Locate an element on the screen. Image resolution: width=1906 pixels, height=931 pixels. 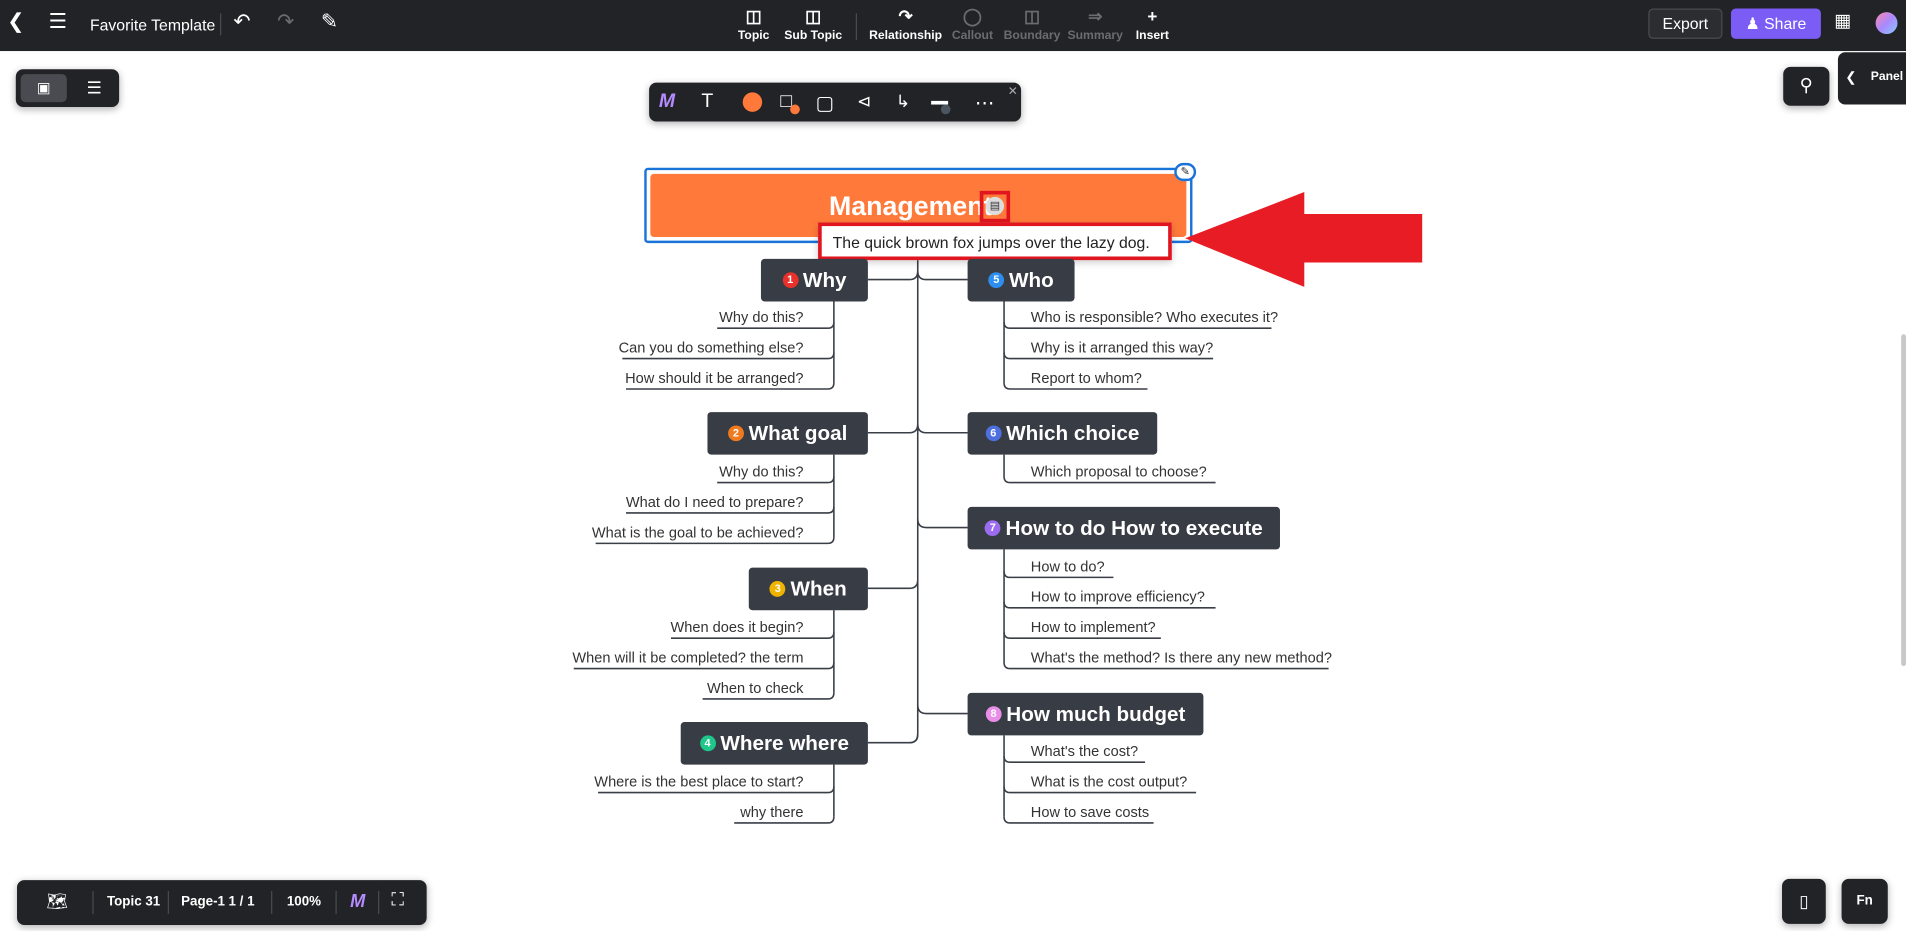
topic-title: When is located at coordinates (818, 588).